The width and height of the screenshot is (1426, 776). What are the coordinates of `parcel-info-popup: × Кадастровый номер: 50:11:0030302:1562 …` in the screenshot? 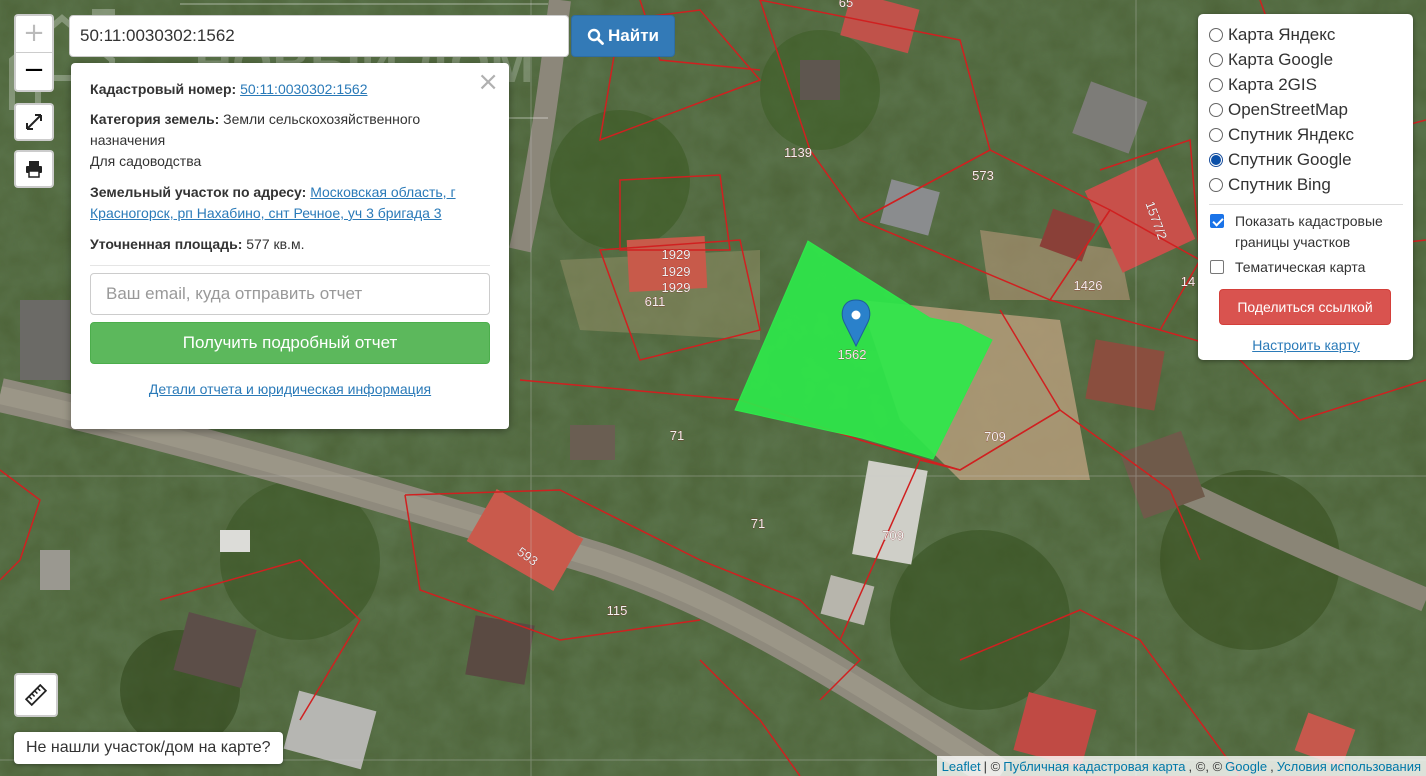 It's located at (290, 246).